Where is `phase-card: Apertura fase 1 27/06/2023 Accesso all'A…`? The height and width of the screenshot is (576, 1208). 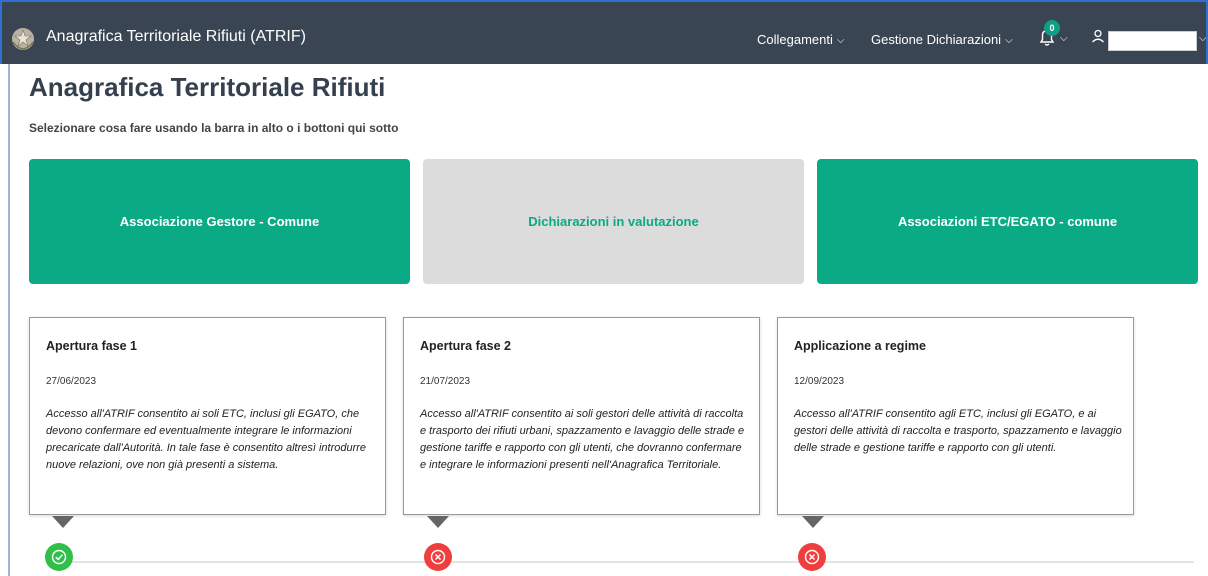
phase-card: Apertura fase 1 27/06/2023 Accesso all'A… is located at coordinates (207, 416).